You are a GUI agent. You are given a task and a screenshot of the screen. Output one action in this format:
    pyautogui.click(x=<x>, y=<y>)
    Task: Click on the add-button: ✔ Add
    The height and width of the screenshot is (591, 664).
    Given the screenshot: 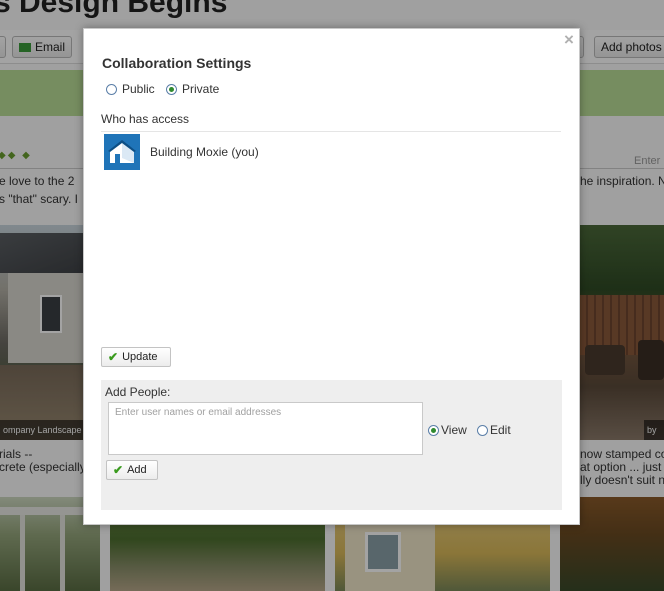 What is the action you would take?
    pyautogui.click(x=132, y=470)
    